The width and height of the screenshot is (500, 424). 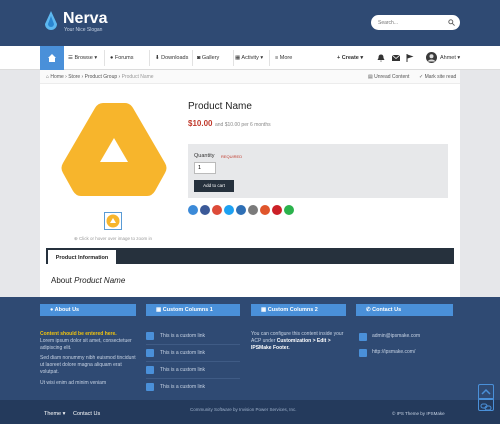 I want to click on share-delicious-icon, so click(x=241, y=210).